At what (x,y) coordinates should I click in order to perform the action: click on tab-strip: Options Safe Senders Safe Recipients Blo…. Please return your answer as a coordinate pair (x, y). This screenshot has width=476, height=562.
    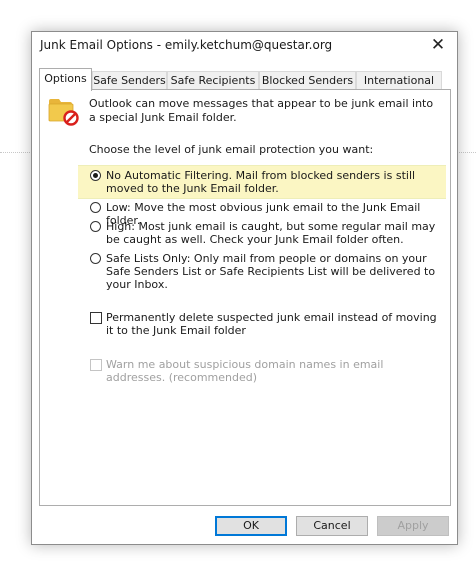
    Looking at the image, I should click on (245, 79).